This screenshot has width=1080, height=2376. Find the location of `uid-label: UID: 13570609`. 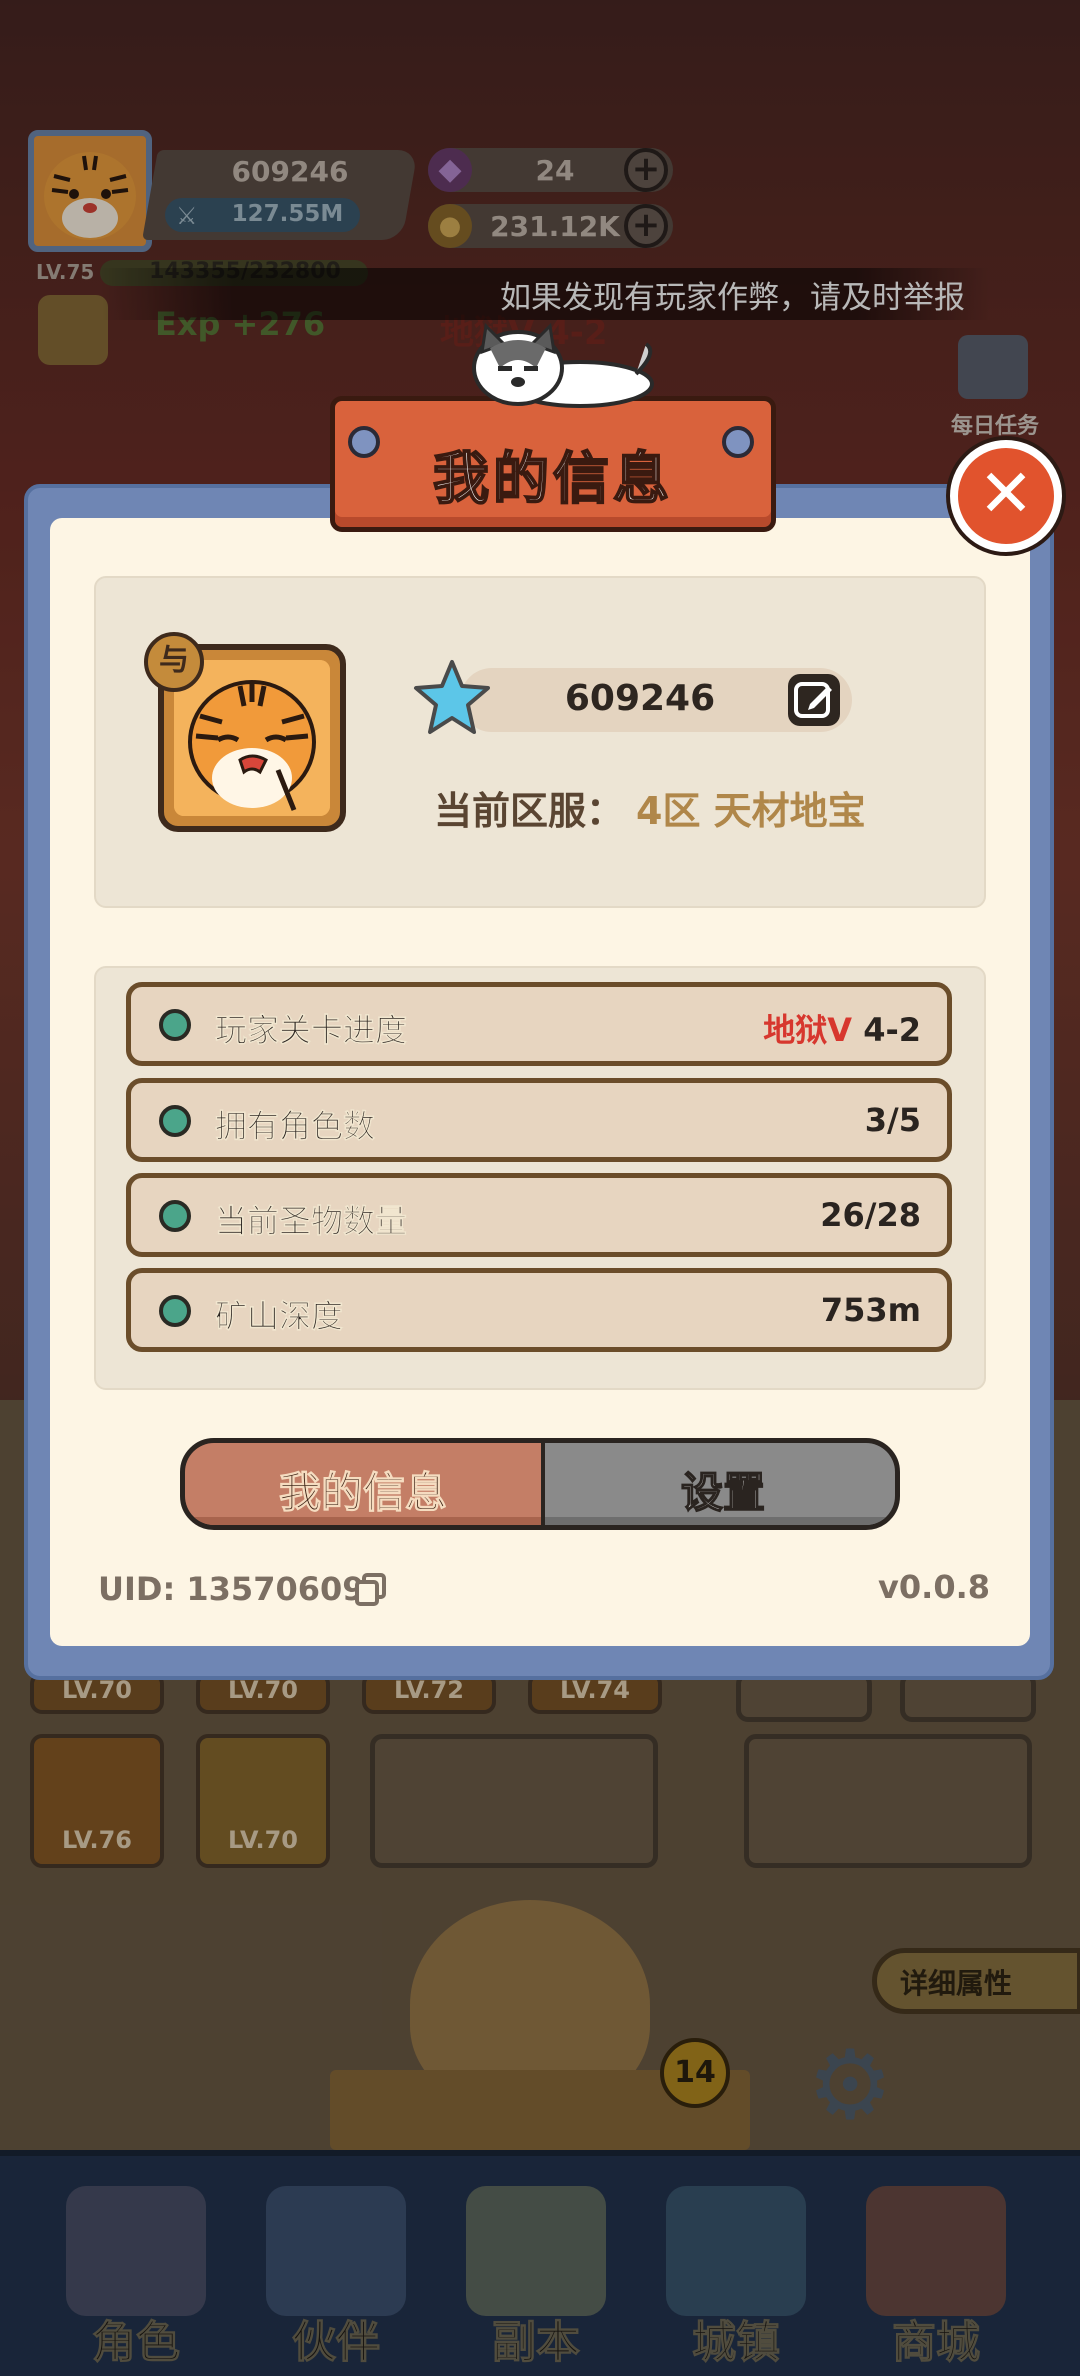

uid-label: UID: 13570609 is located at coordinates (231, 1589).